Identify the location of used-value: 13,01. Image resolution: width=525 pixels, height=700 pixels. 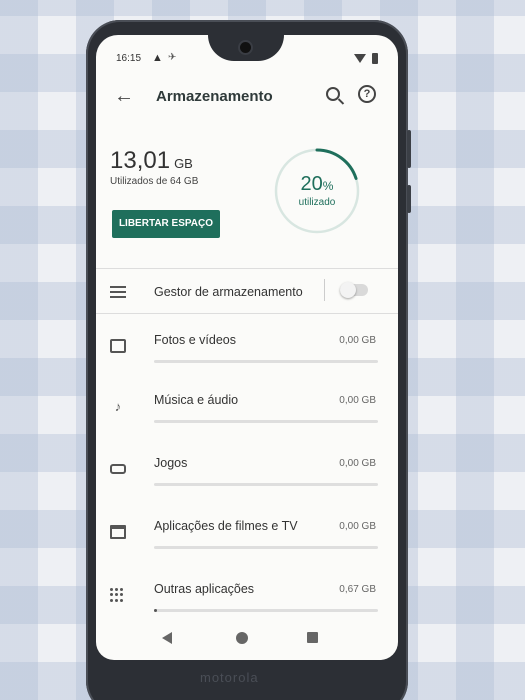
(140, 160).